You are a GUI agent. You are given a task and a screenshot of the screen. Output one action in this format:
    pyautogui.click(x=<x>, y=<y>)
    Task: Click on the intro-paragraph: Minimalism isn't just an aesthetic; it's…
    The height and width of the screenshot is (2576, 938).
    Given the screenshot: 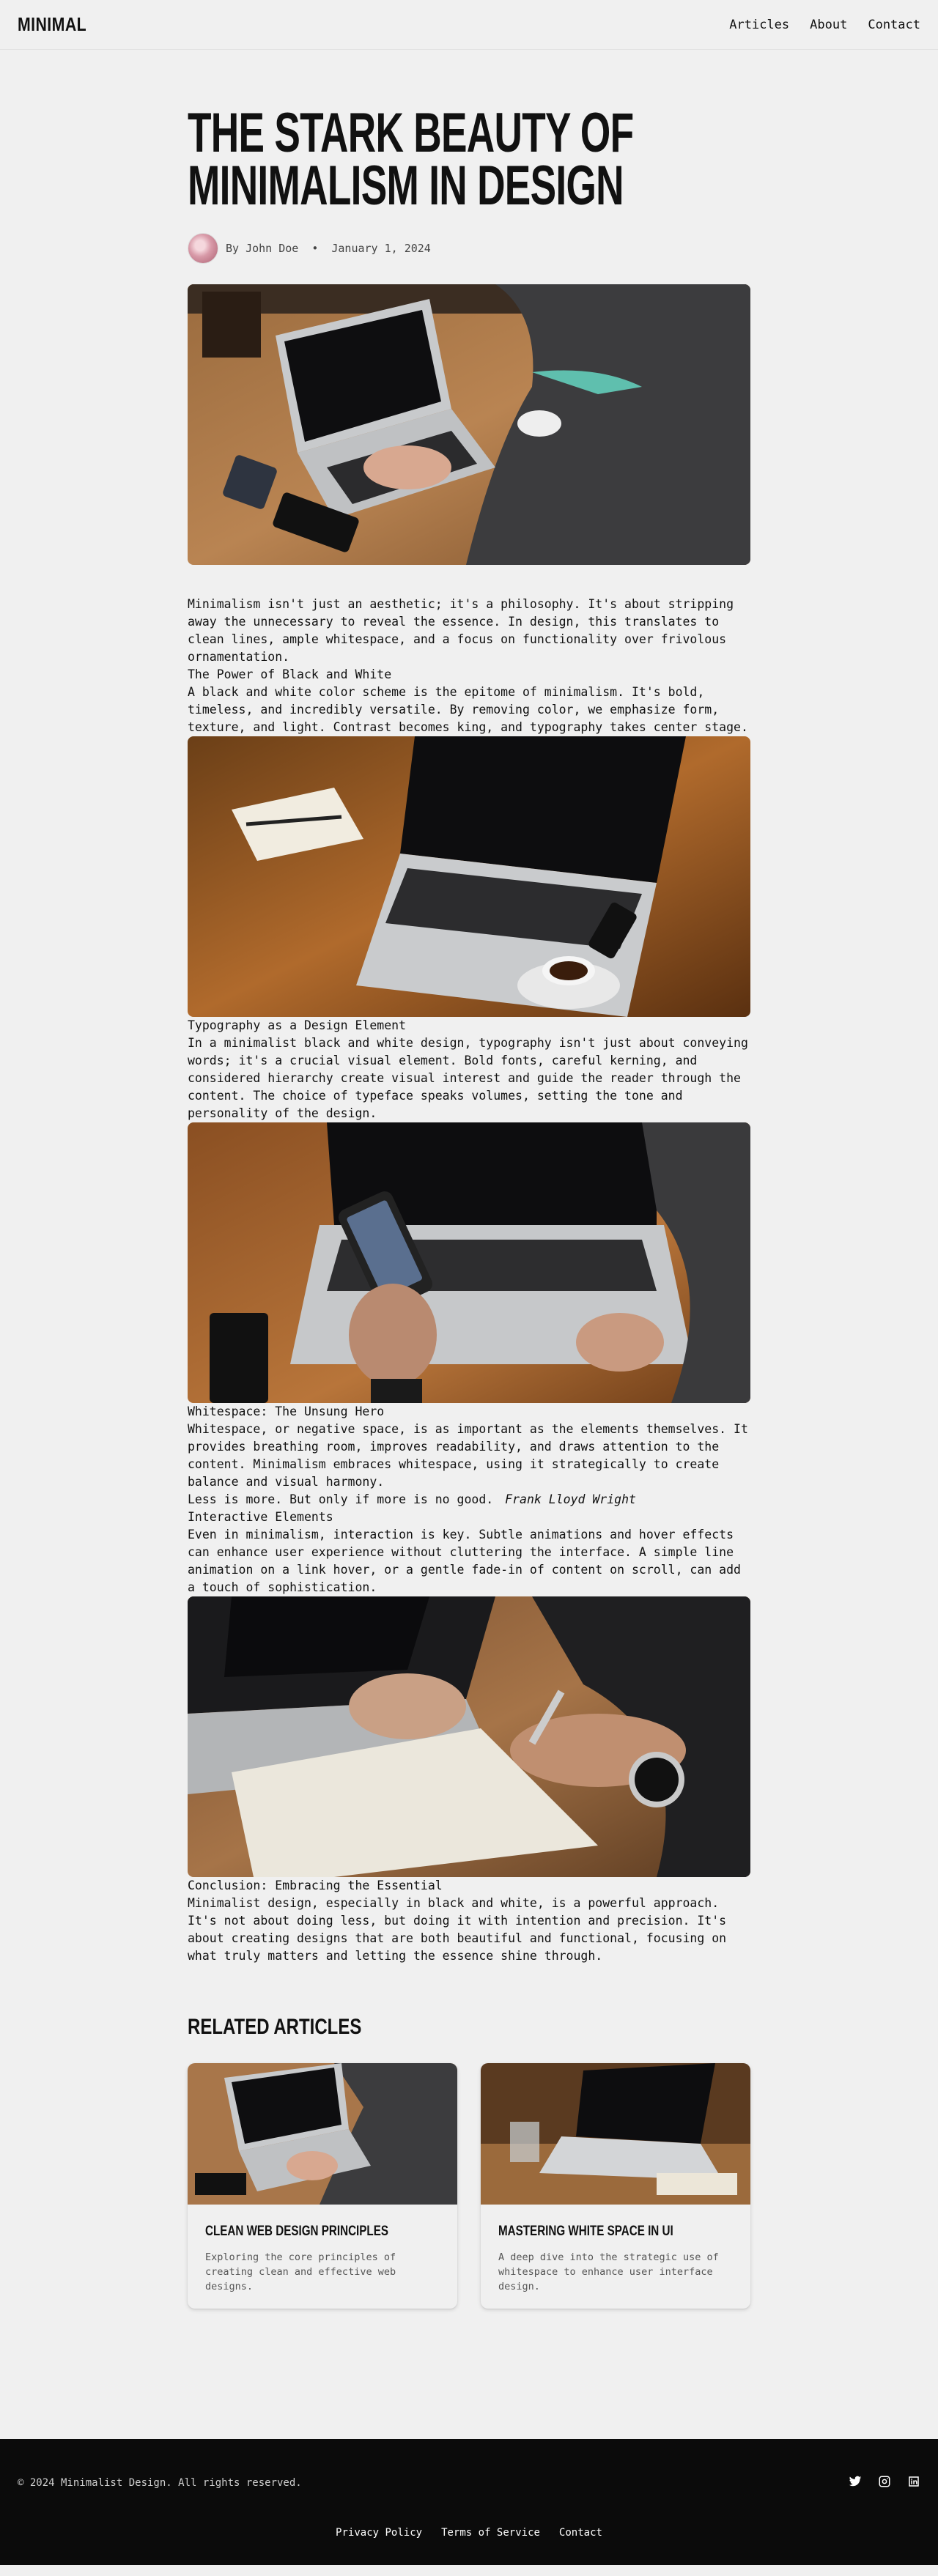 What is the action you would take?
    pyautogui.click(x=461, y=630)
    